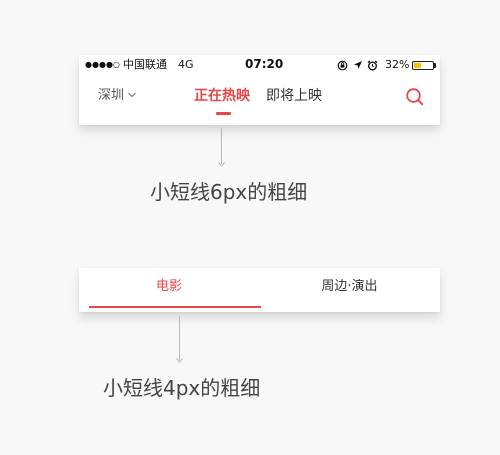 The height and width of the screenshot is (455, 500). Describe the element at coordinates (417, 65) in the screenshot. I see `battery-level-fill` at that location.